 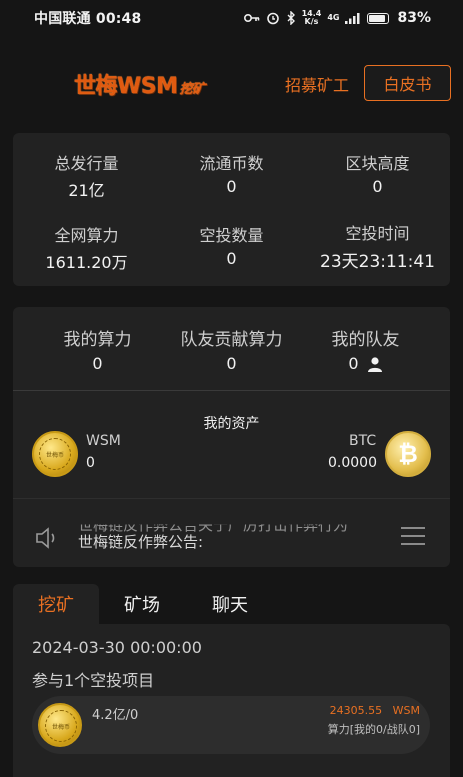 I want to click on tab-mine-field: 矿场, so click(x=142, y=604).